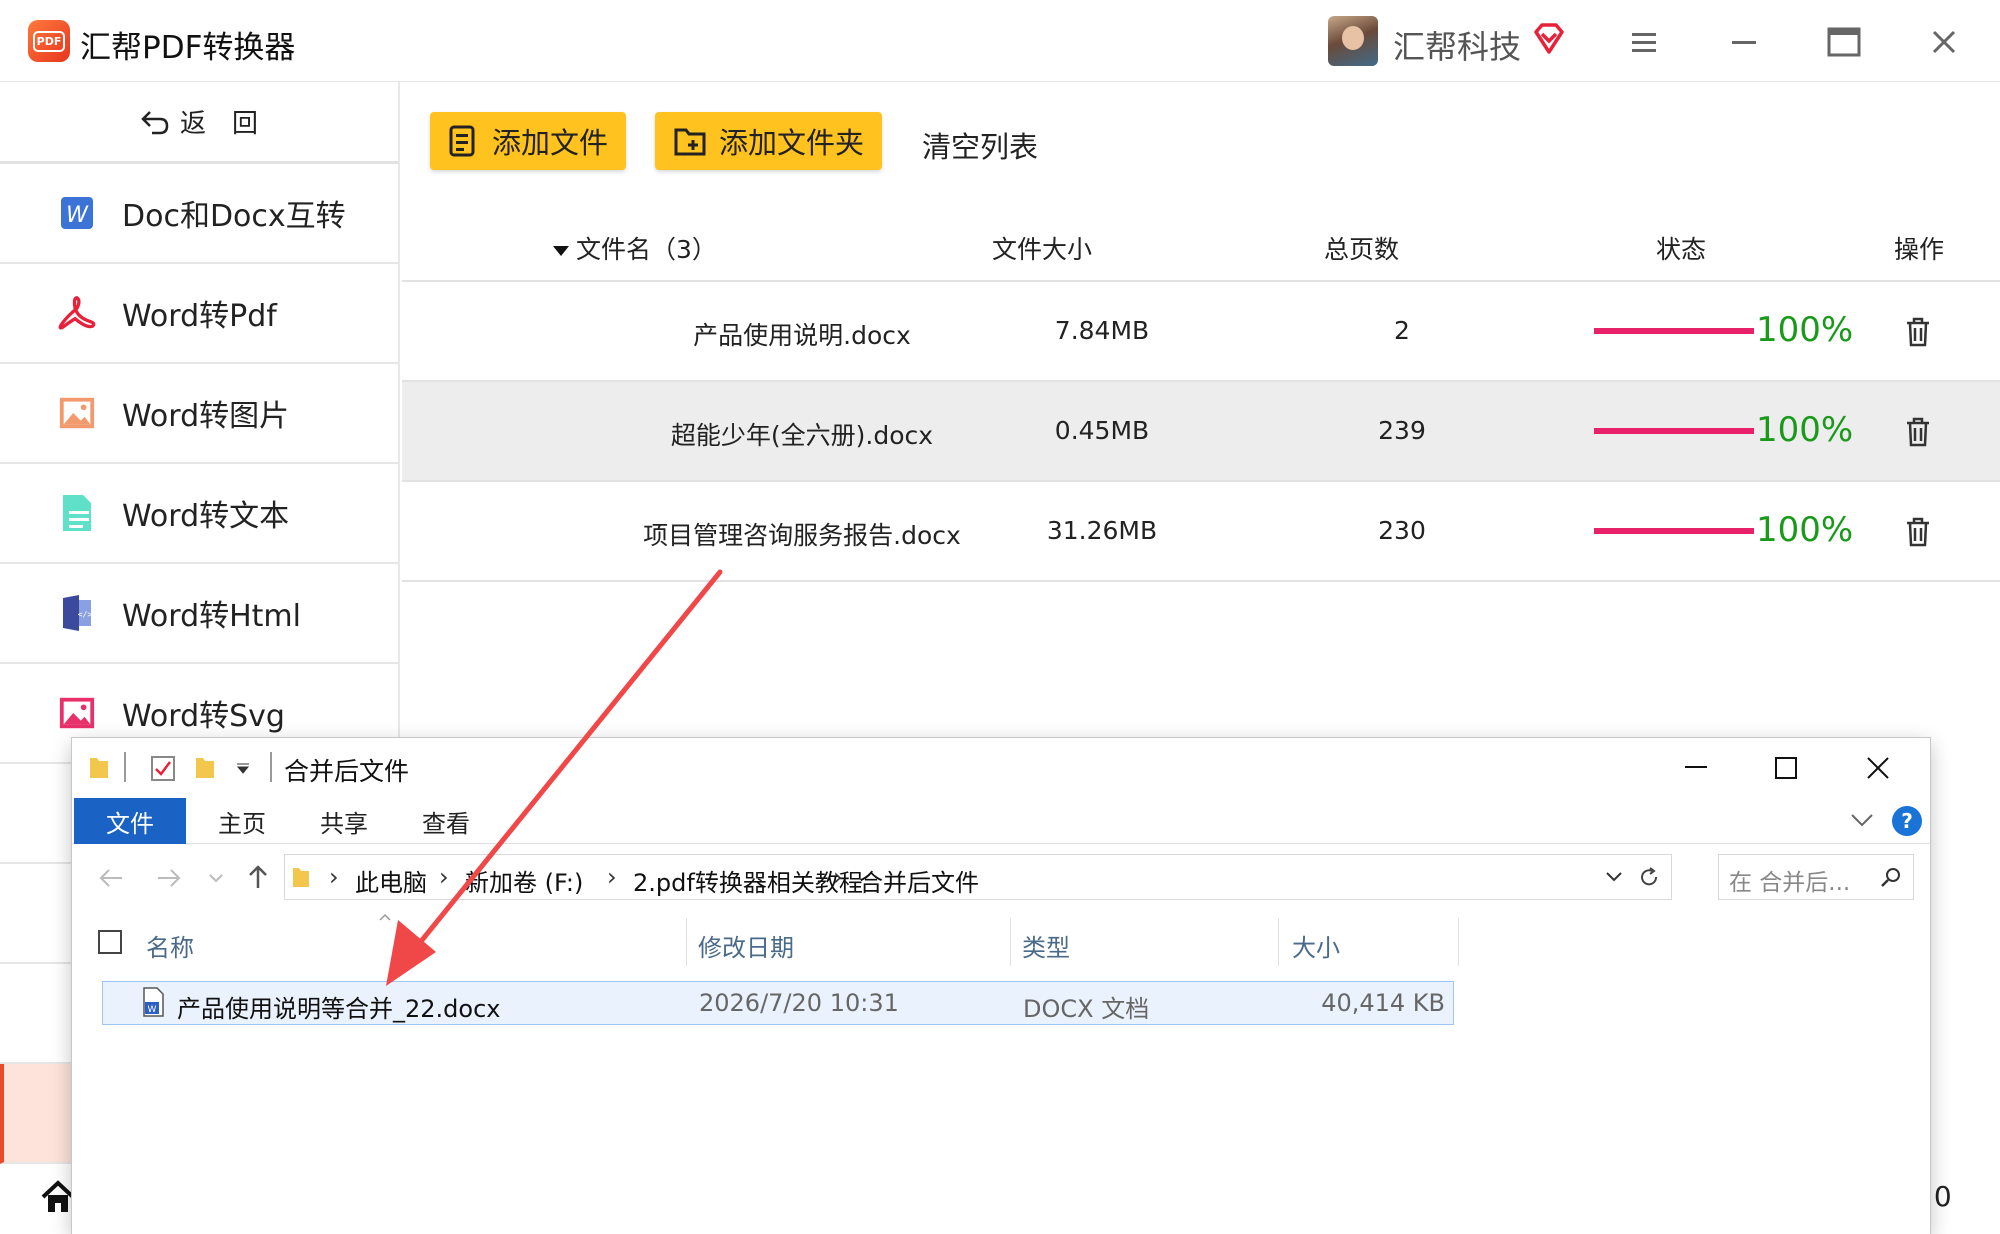 The height and width of the screenshot is (1234, 2000). I want to click on add-folder-icon, so click(690, 142).